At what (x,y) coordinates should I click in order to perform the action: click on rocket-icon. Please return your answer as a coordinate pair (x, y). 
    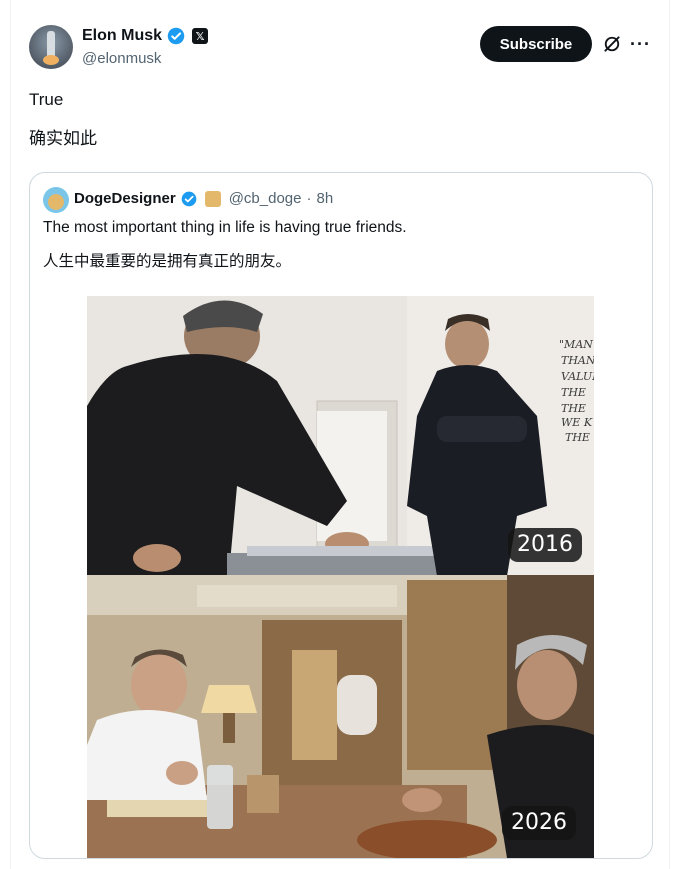
    Looking at the image, I should click on (51, 44).